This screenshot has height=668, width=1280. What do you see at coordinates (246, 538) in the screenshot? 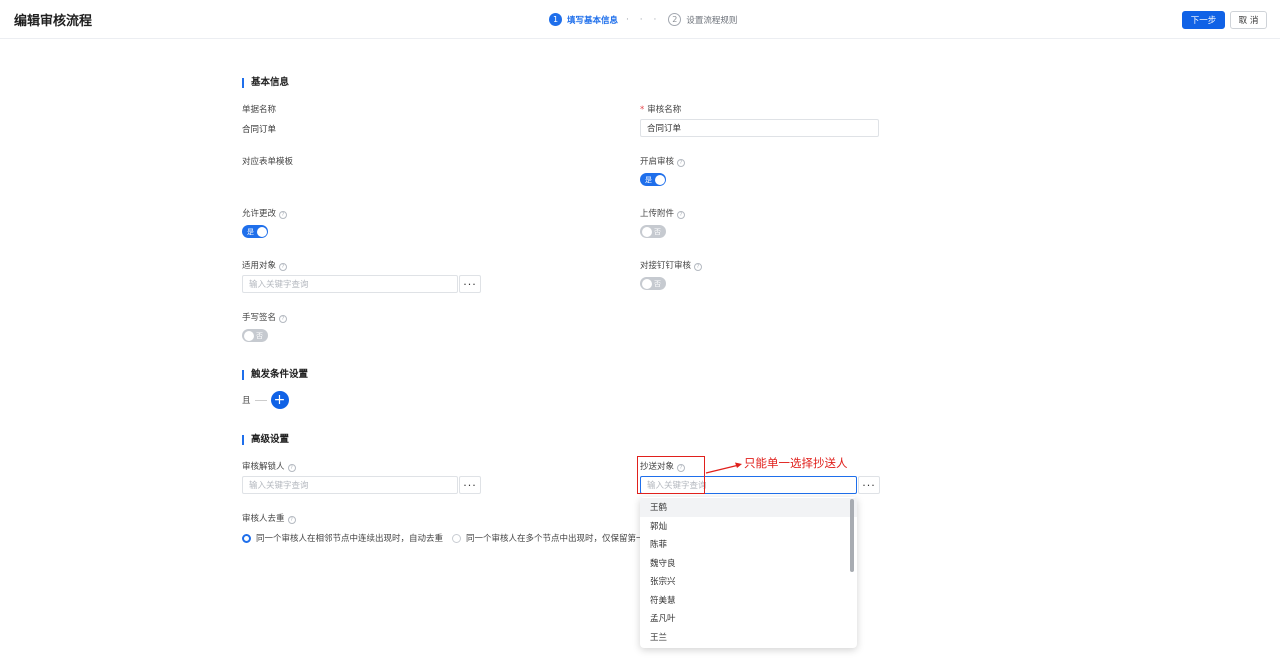
I see `radio-adjacent-dedupe` at bounding box center [246, 538].